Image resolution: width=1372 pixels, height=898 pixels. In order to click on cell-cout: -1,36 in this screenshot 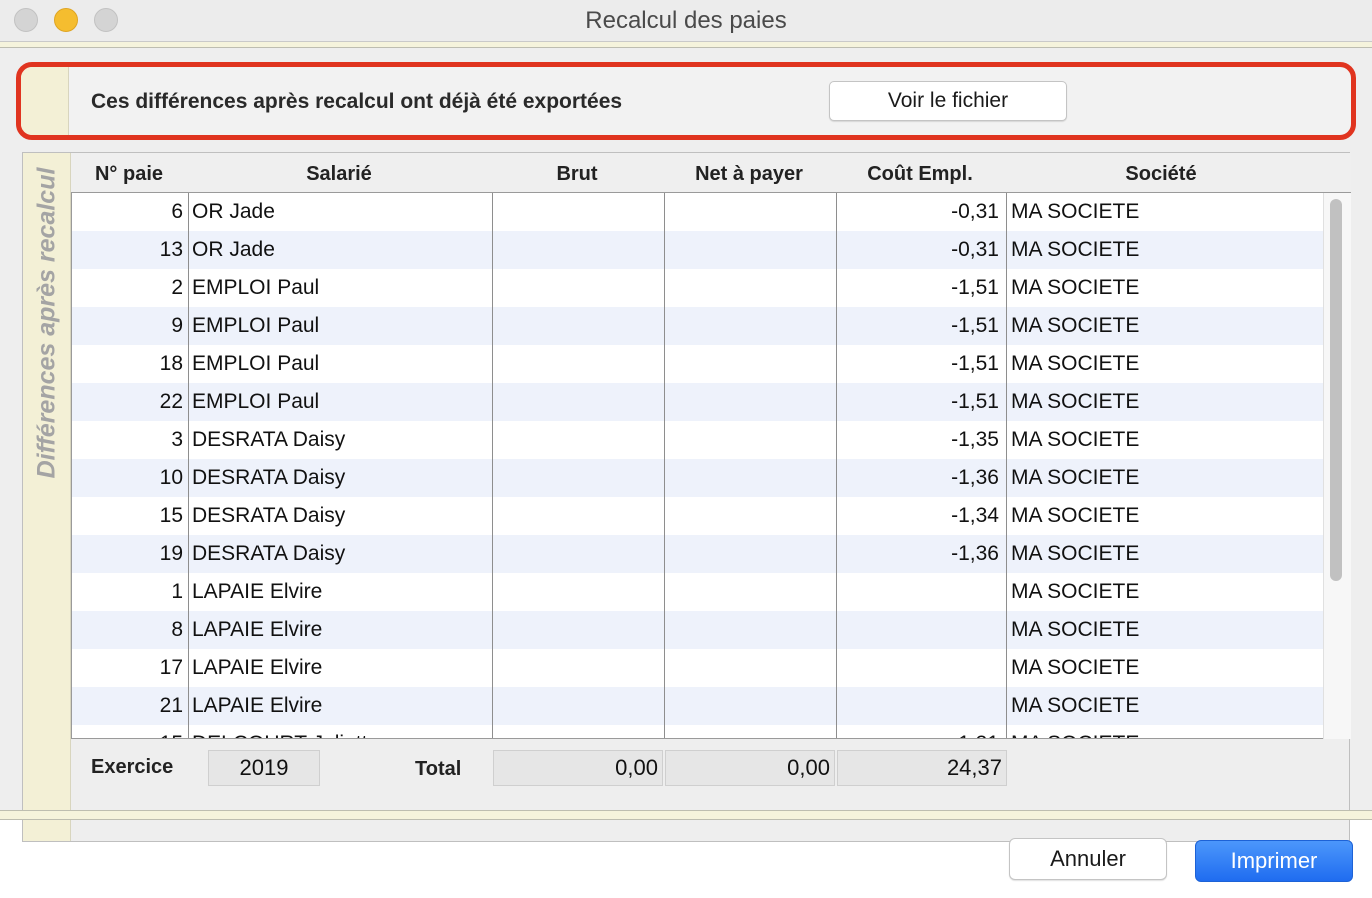, I will do `click(975, 553)`.